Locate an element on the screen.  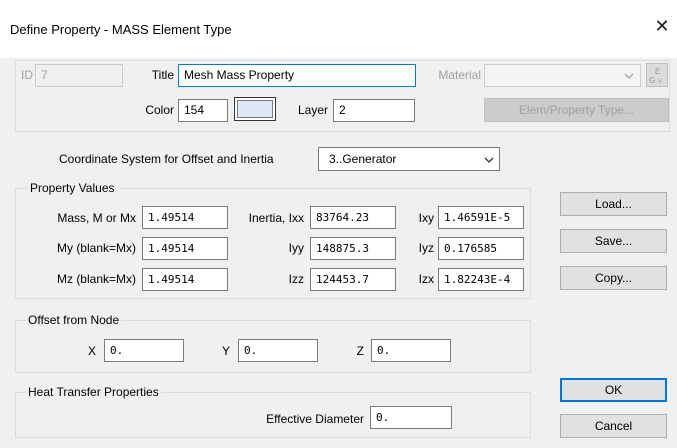
material-browse-button: E G ν is located at coordinates (657, 75).